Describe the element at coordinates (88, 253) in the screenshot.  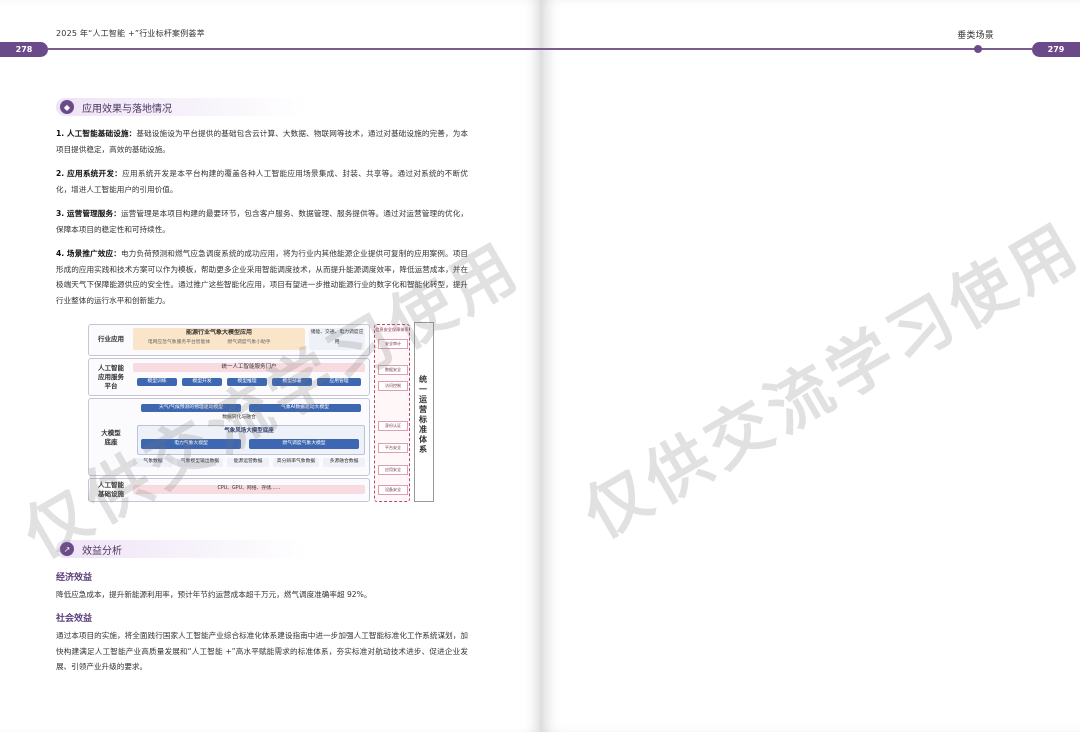
I see `item-label: 4. 场景推广效应：` at that location.